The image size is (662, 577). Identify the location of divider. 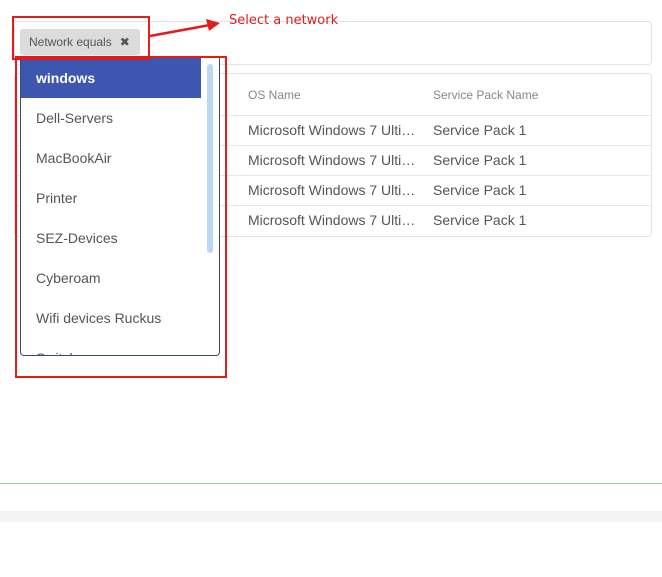
(331, 483).